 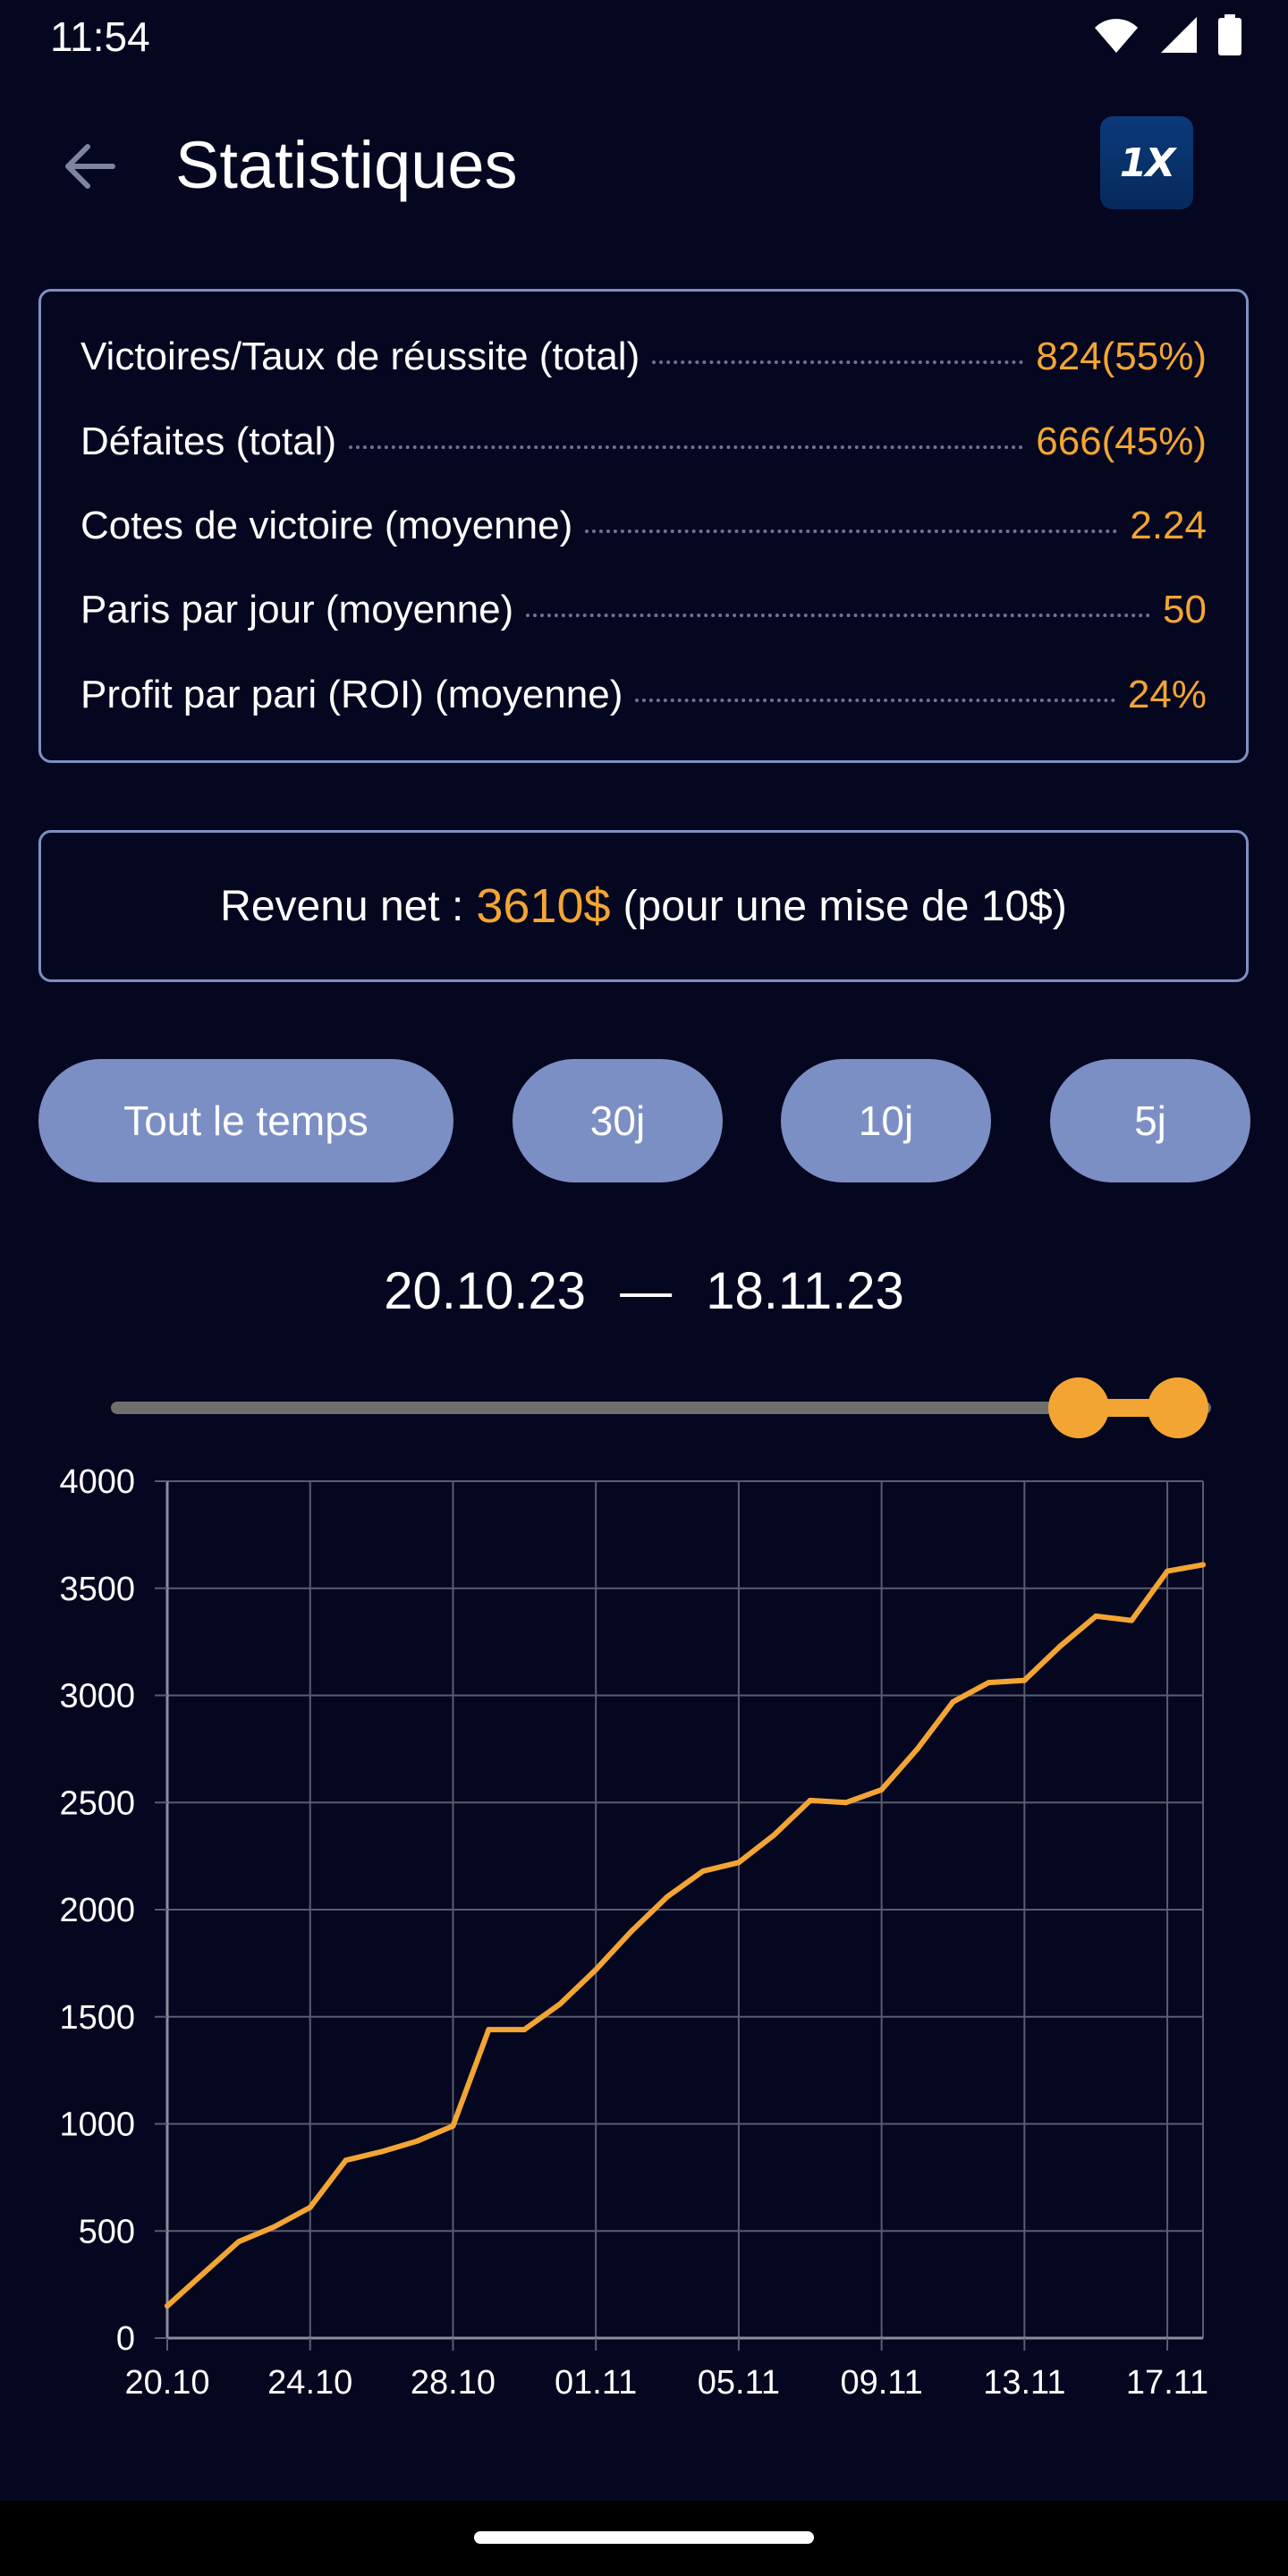 What do you see at coordinates (97, 2018) in the screenshot?
I see `y-tick-label: 1500` at bounding box center [97, 2018].